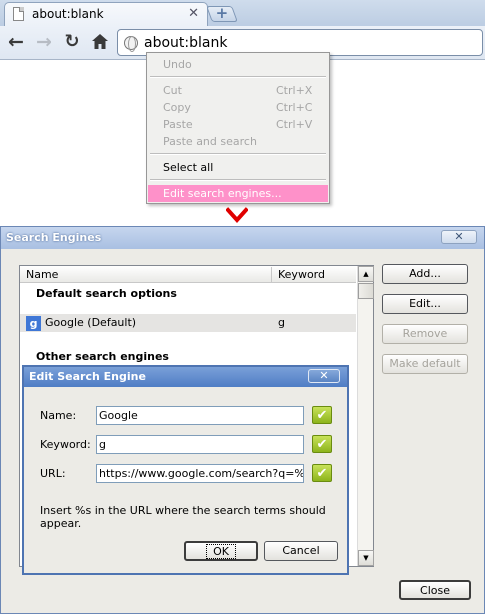  What do you see at coordinates (238, 107) in the screenshot?
I see `menu-item-copy: Copy Ctrl+C` at bounding box center [238, 107].